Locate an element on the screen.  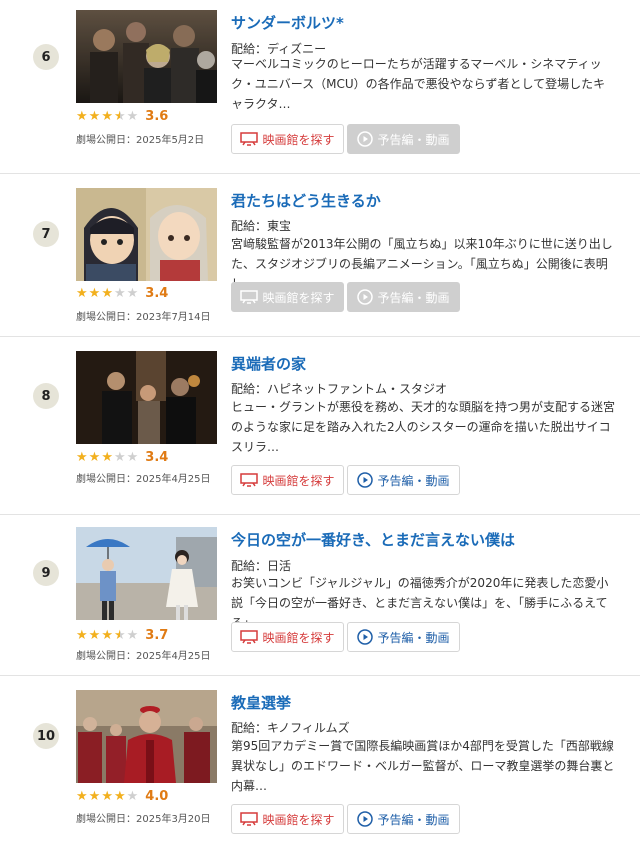
movie-title: 君たちはどう生きるか is located at coordinates (306, 200).